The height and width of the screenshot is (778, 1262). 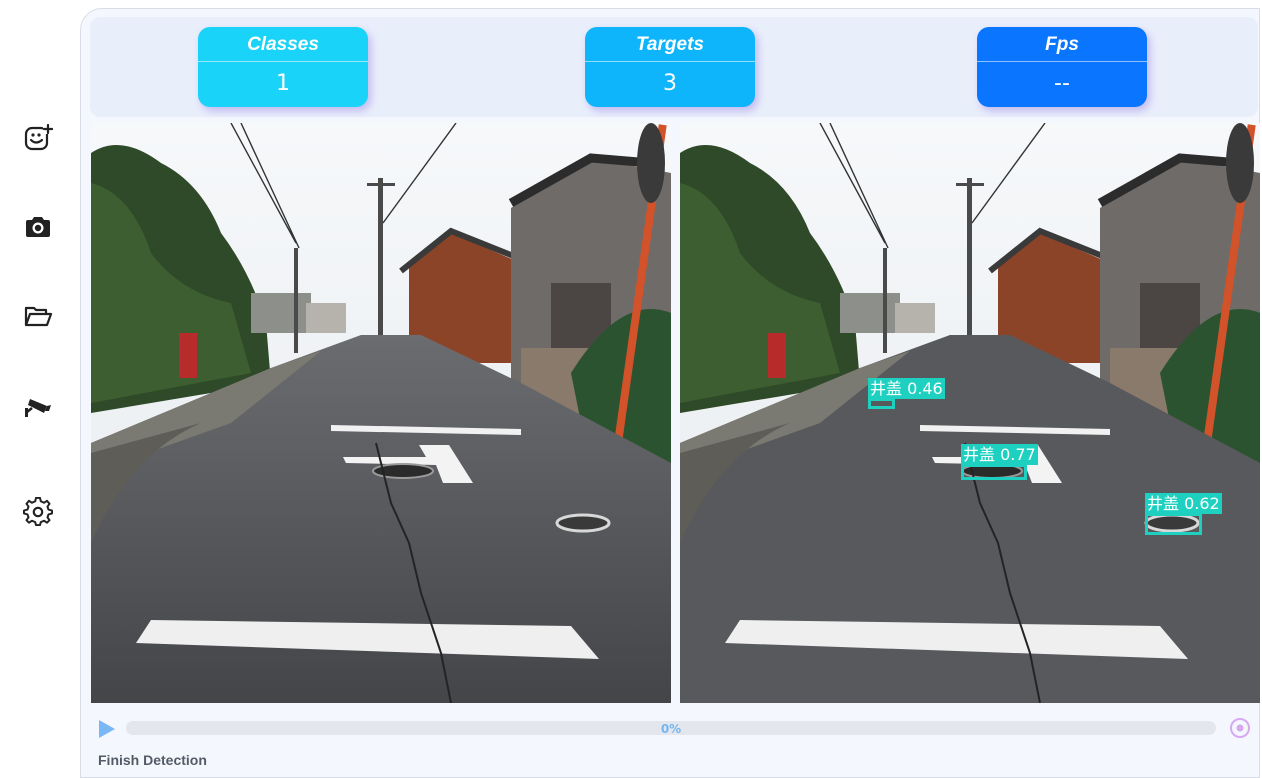 I want to click on progress-bar: 0%, so click(x=671, y=728).